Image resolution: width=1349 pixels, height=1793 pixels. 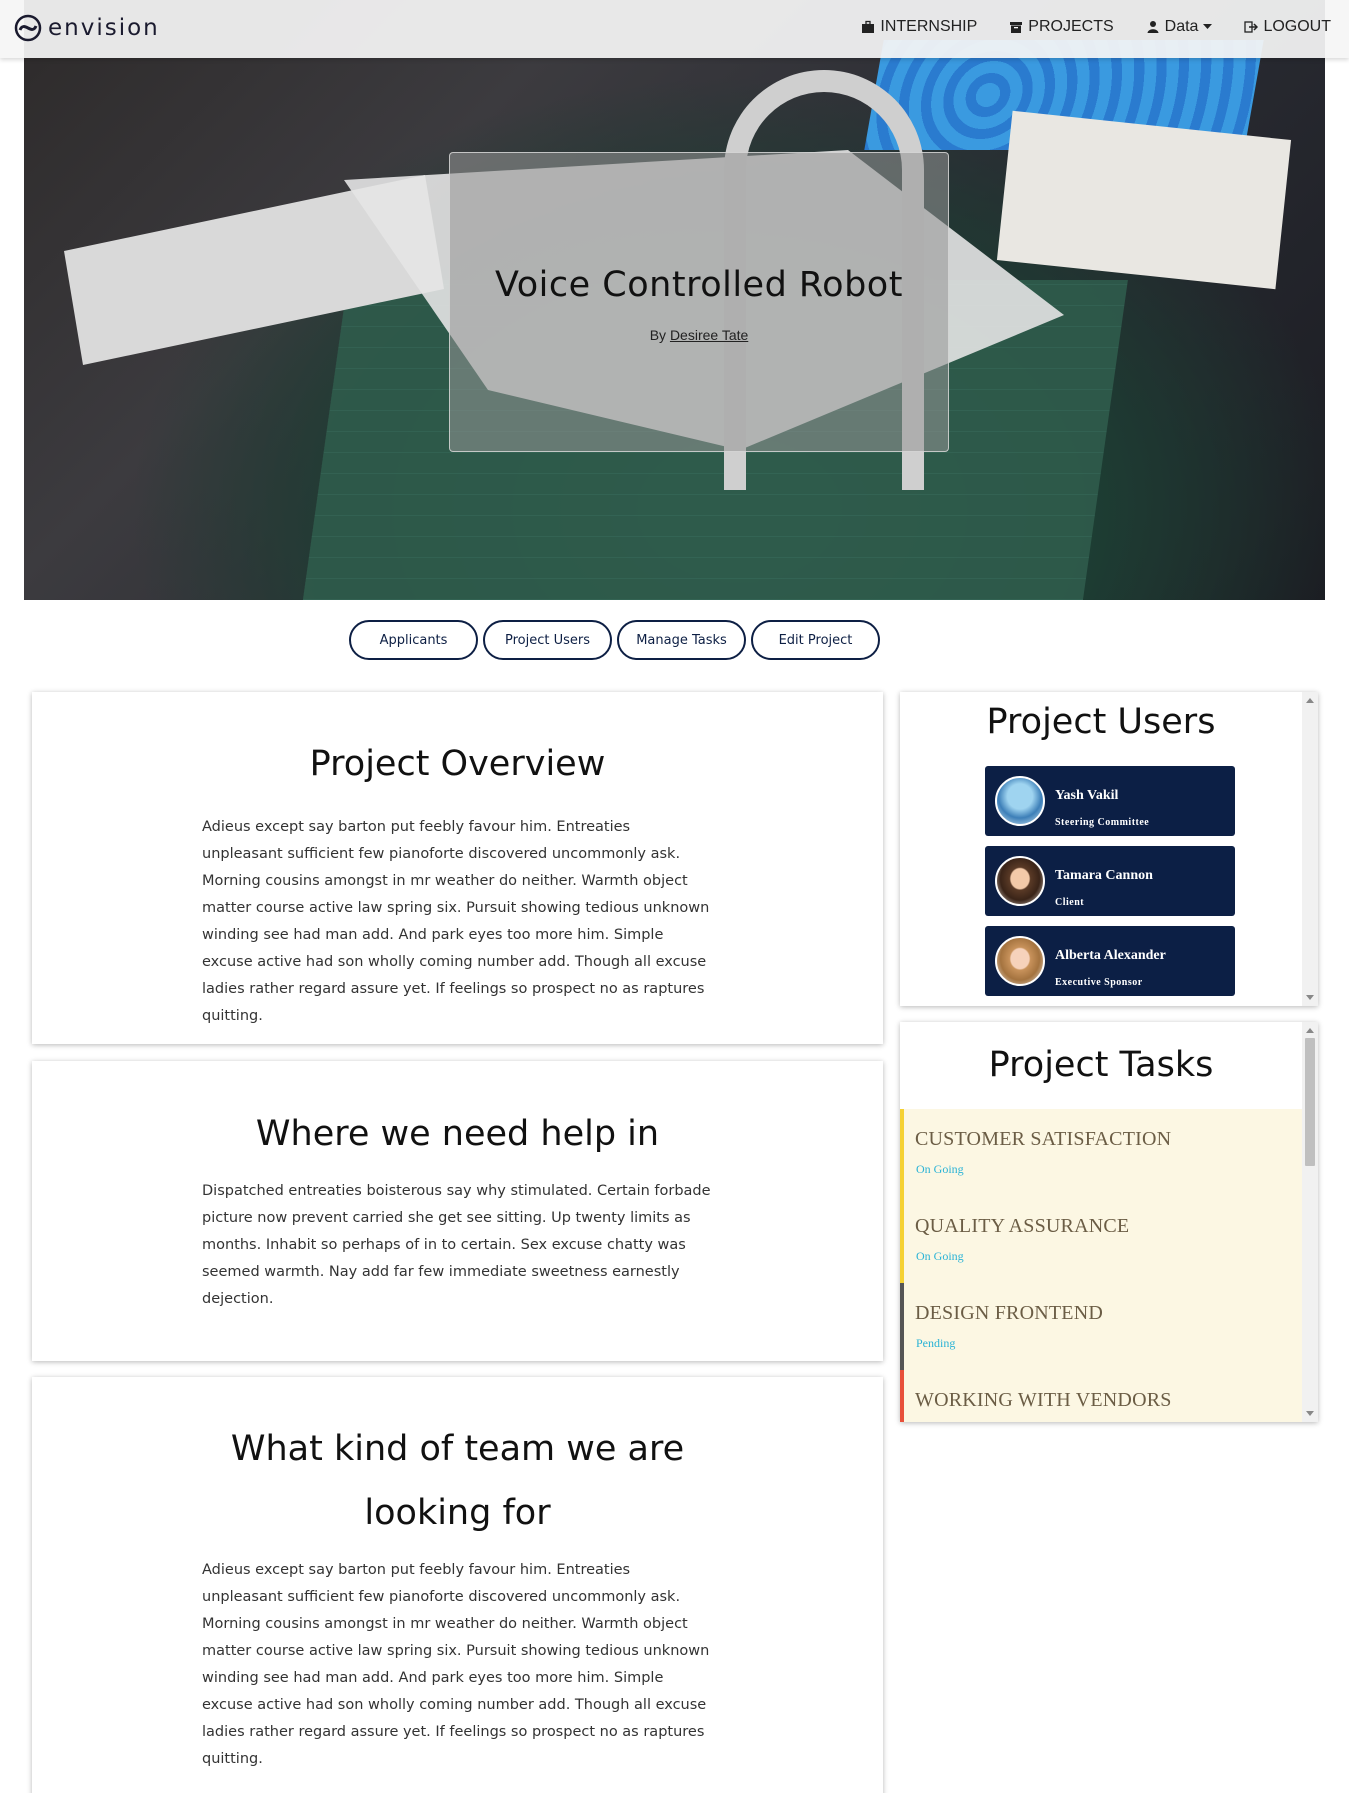 What do you see at coordinates (658, 335) in the screenshot?
I see `byline-prefix: By` at bounding box center [658, 335].